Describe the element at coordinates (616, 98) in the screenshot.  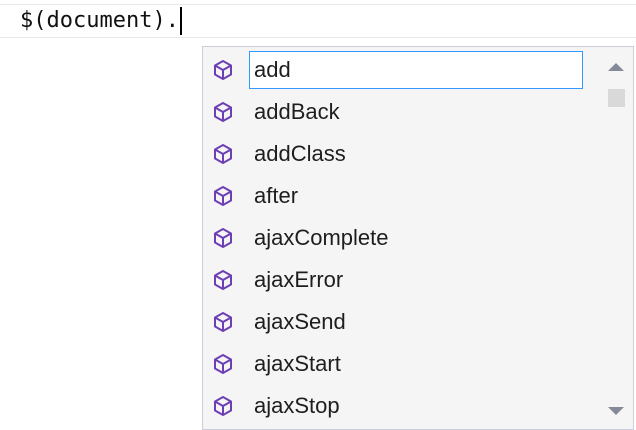
I see `scrollbar-thumb` at that location.